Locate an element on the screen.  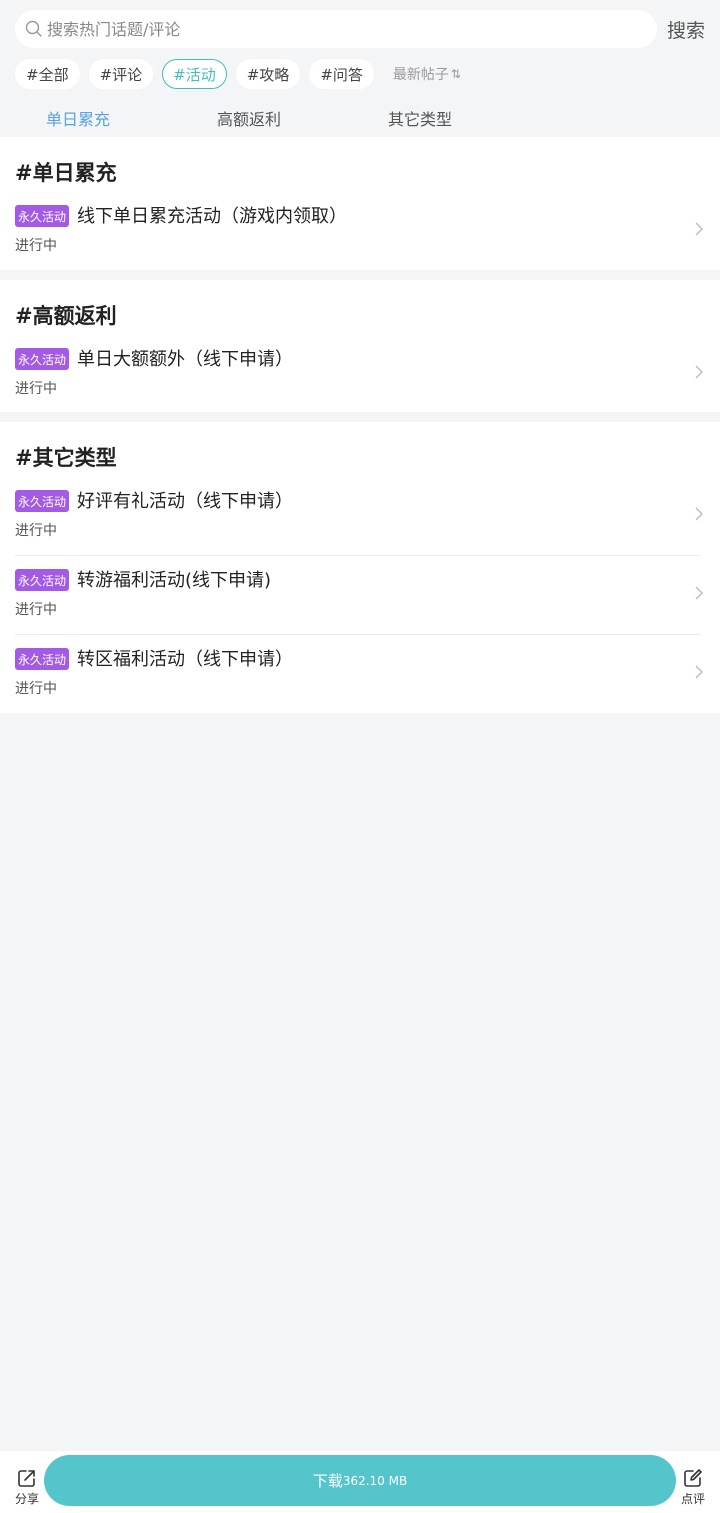
tag-guides: #攻略 is located at coordinates (268, 74).